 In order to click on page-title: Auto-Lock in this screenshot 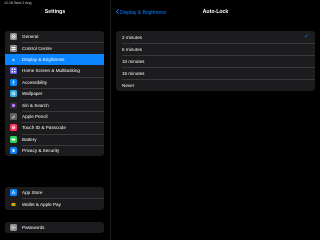, I will do `click(215, 12)`.